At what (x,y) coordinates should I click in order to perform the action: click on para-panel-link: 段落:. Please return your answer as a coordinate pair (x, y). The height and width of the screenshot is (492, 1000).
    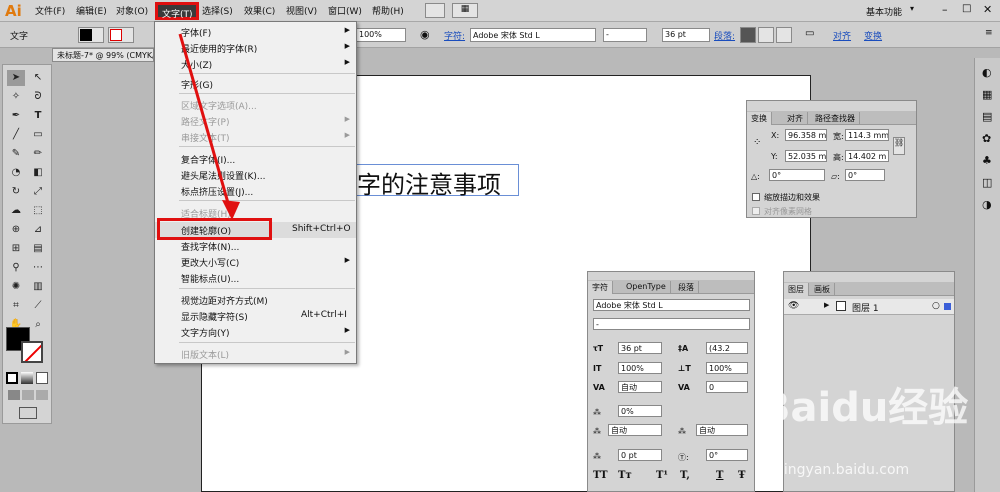
    Looking at the image, I should click on (724, 35).